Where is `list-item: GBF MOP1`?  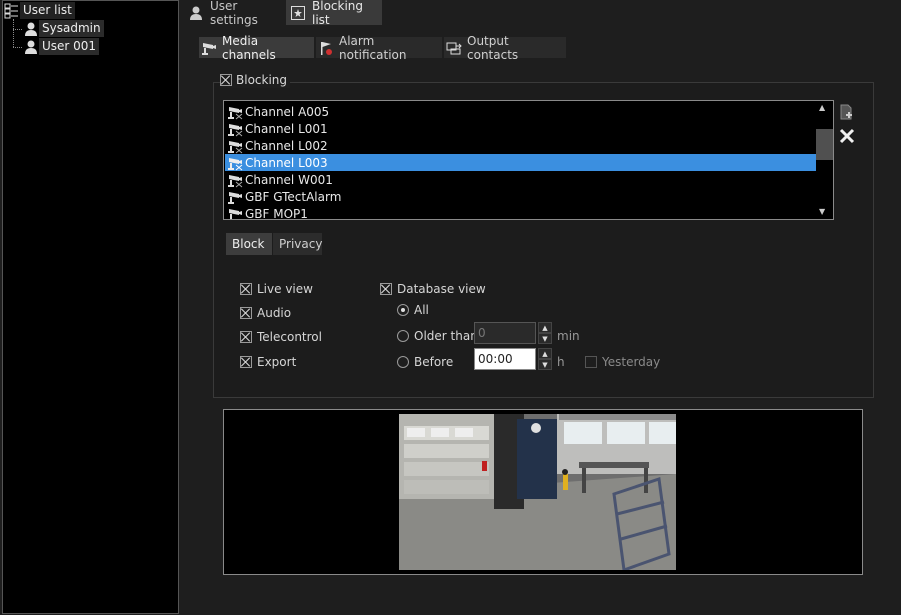 list-item: GBF MOP1 is located at coordinates (521, 212).